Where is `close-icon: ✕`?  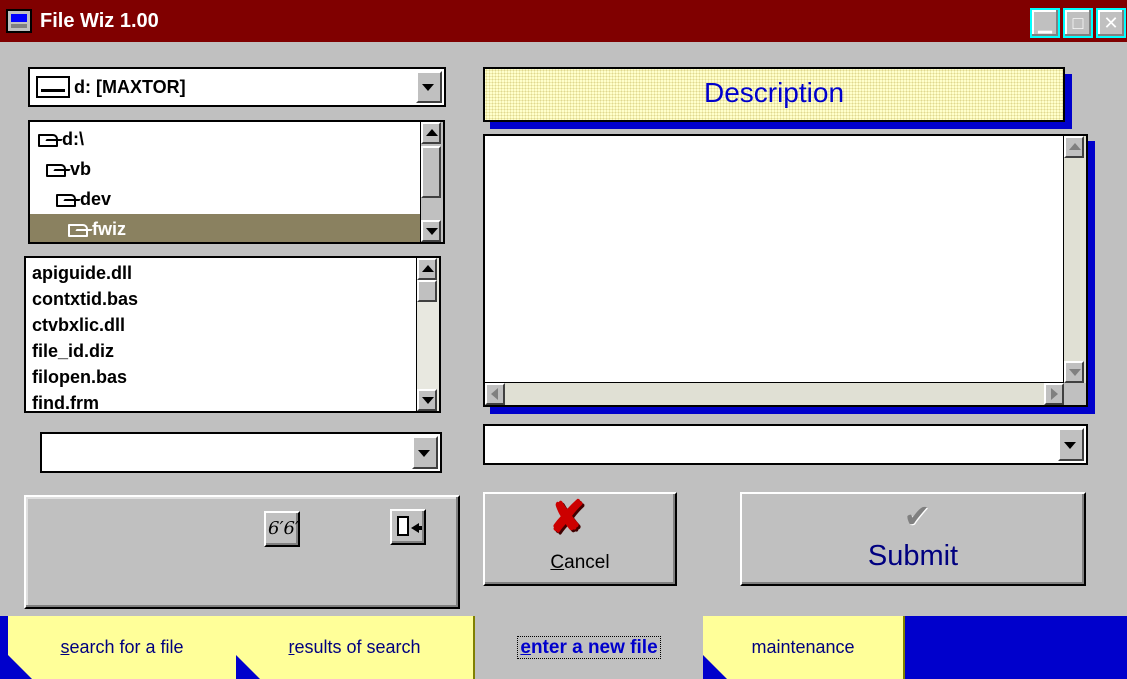
close-icon: ✕ is located at coordinates (1111, 23).